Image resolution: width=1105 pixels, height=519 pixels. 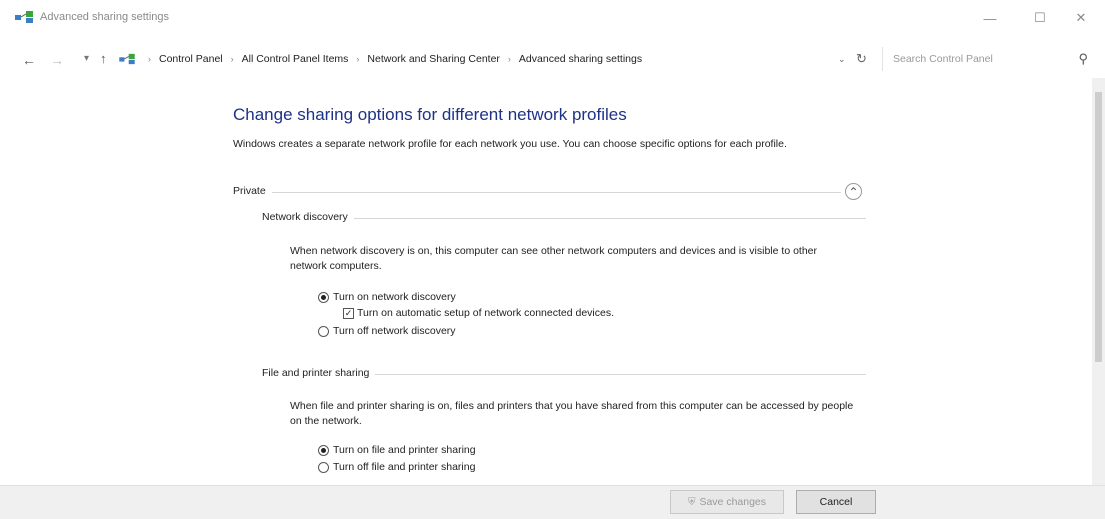 What do you see at coordinates (319, 373) in the screenshot?
I see `file-sharing-heading: File and printer sharing` at bounding box center [319, 373].